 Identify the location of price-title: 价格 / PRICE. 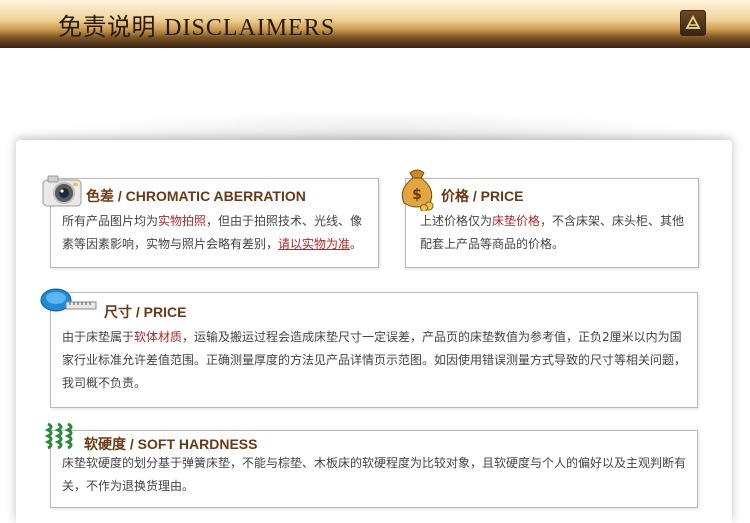
(482, 196).